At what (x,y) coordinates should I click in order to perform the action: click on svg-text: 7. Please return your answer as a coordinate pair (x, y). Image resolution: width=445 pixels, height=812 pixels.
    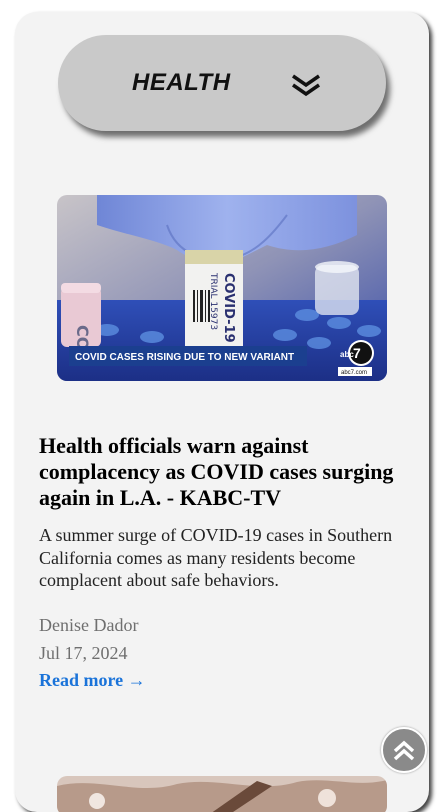
    Looking at the image, I should click on (357, 353).